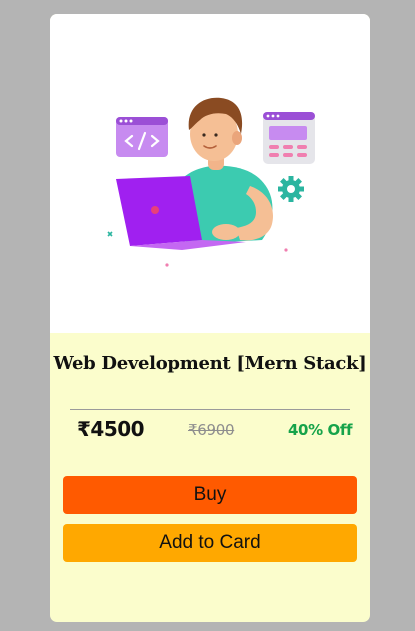 The image size is (415, 631). Describe the element at coordinates (142, 137) in the screenshot. I see `code-window-icon` at that location.